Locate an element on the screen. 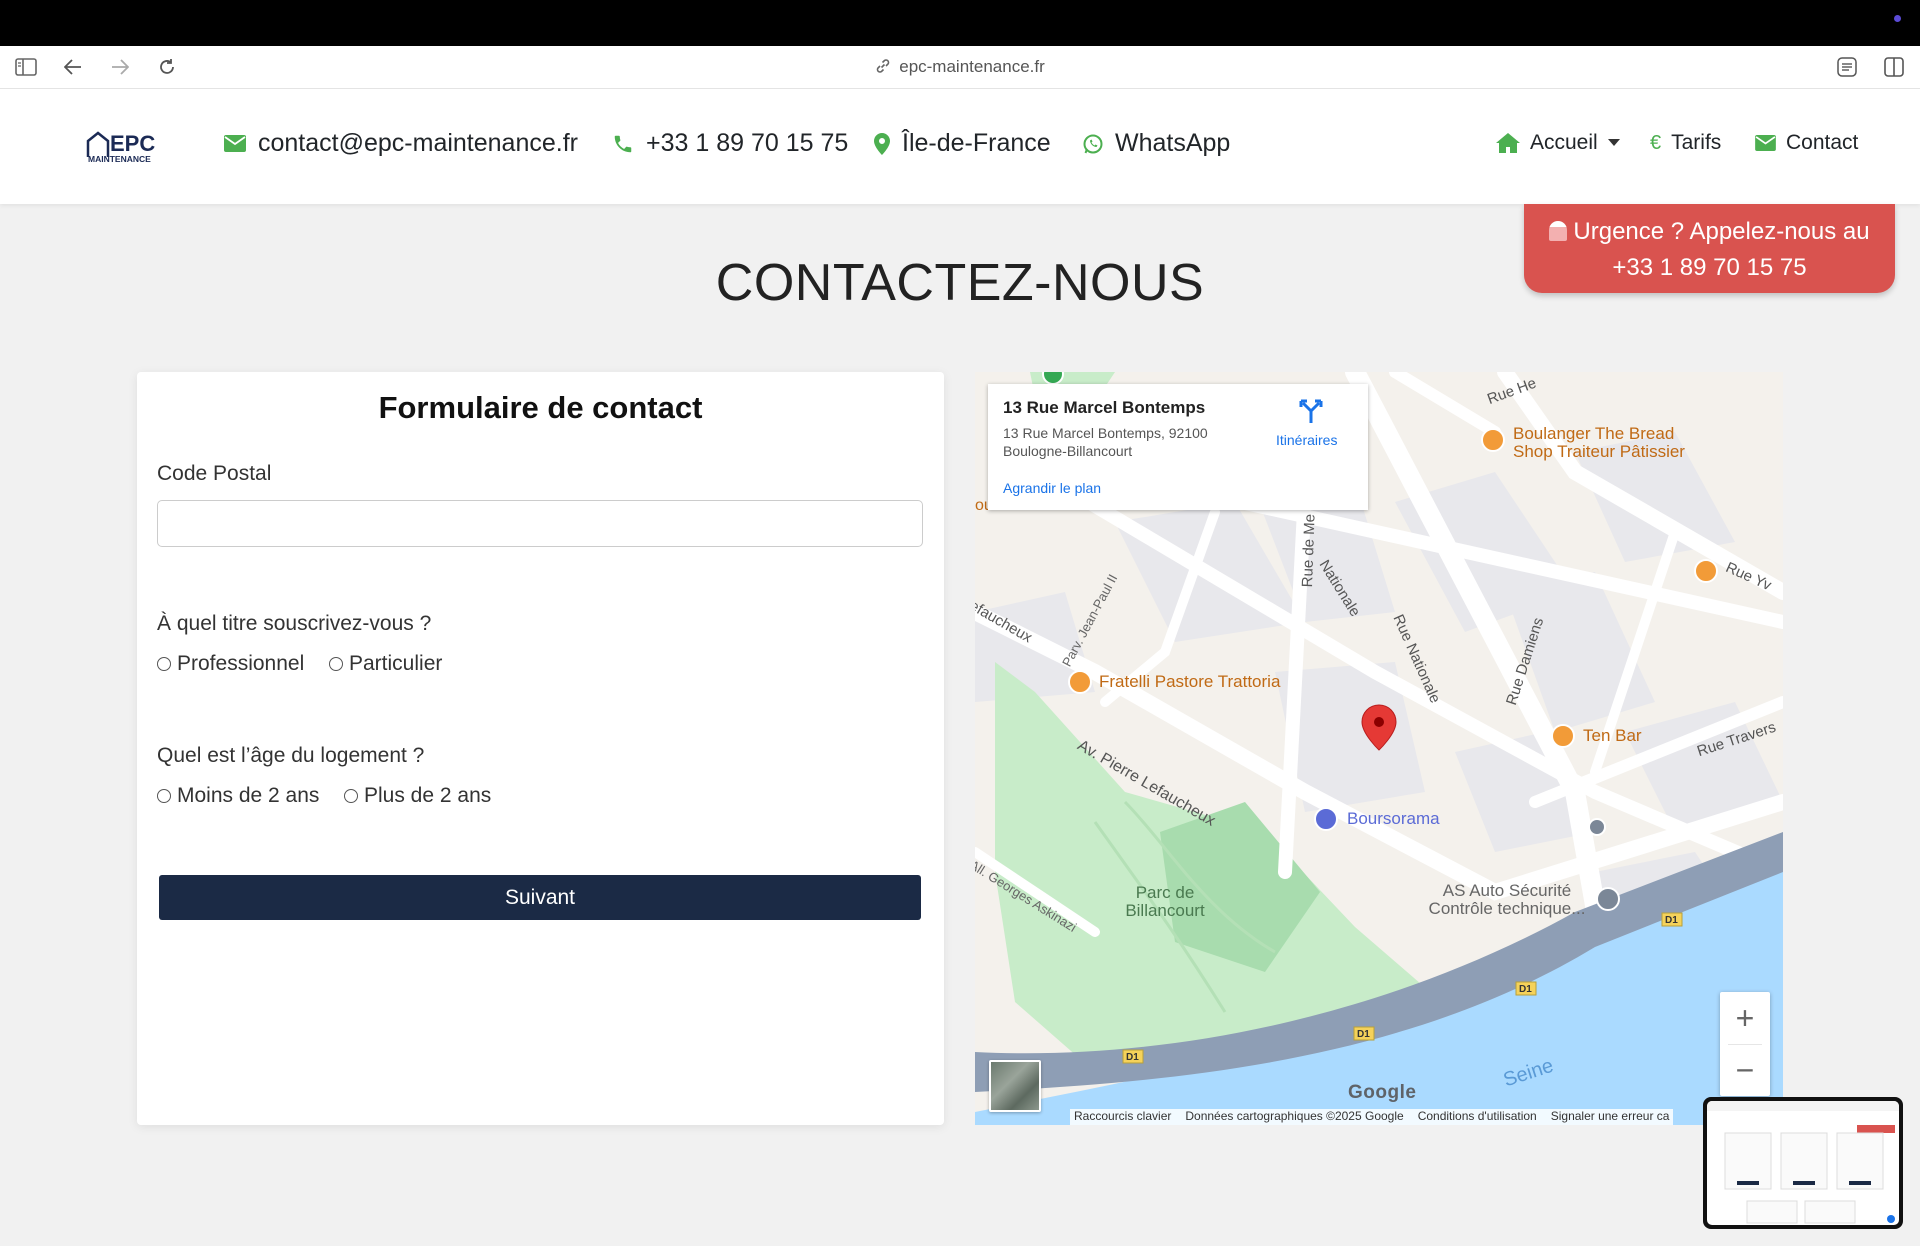 The width and height of the screenshot is (1920, 1246). radio-moins-2-ans: Moins de 2 ans is located at coordinates (238, 796).